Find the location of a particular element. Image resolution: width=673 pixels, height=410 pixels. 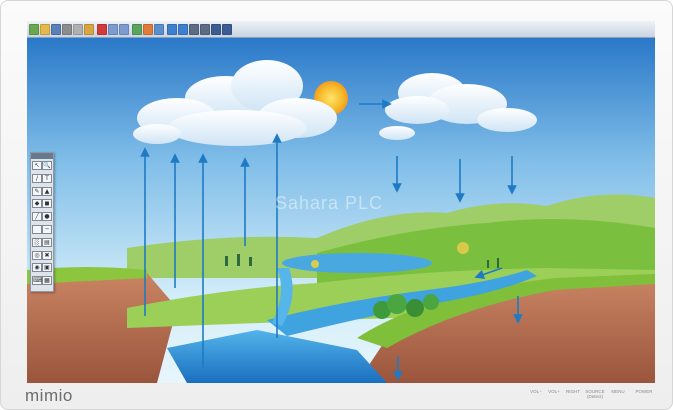

source-sub-label: (Detect) is located at coordinates (594, 396).